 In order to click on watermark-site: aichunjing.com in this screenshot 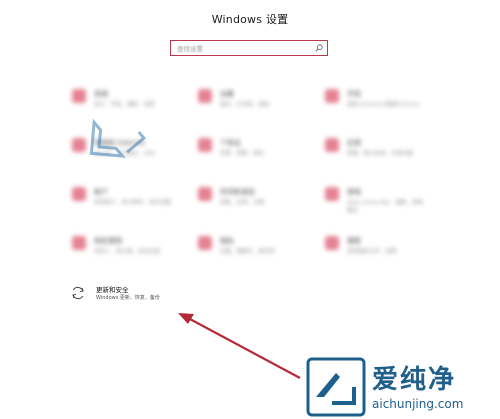, I will do `click(418, 404)`.